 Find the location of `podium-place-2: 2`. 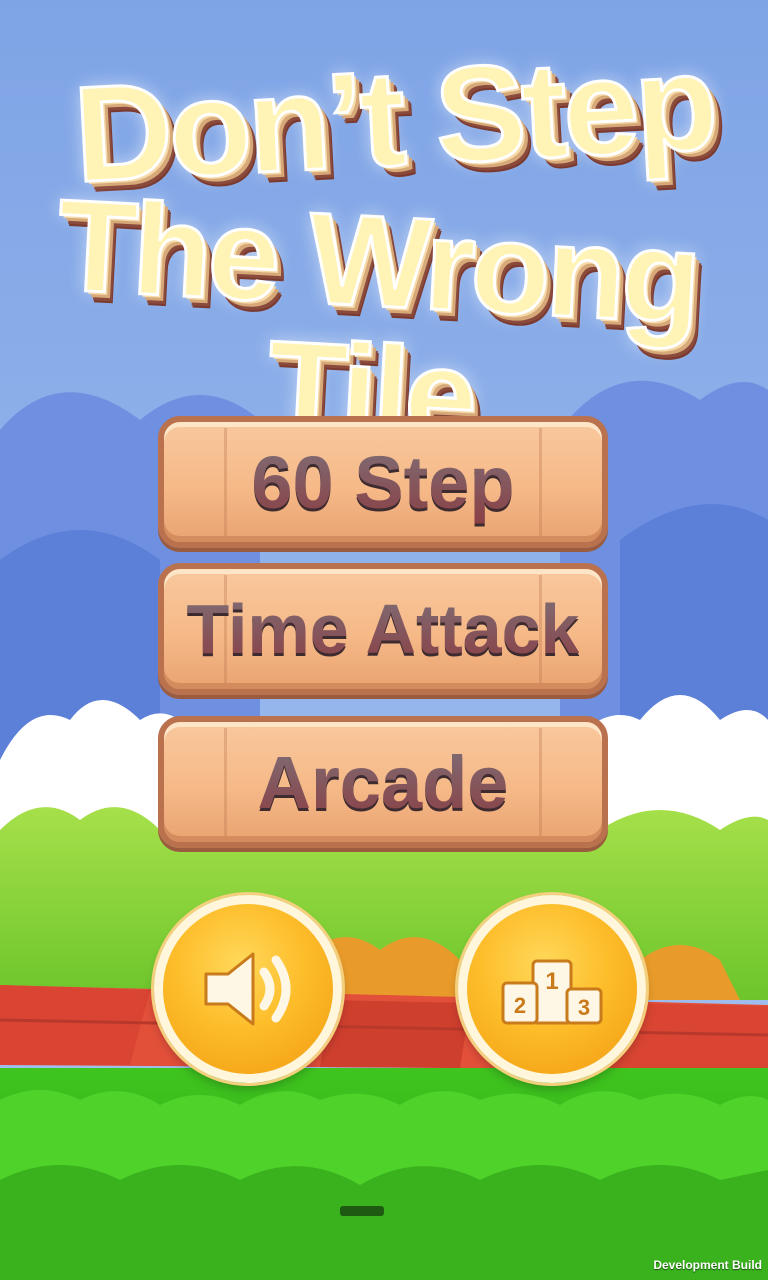

podium-place-2: 2 is located at coordinates (520, 1005).